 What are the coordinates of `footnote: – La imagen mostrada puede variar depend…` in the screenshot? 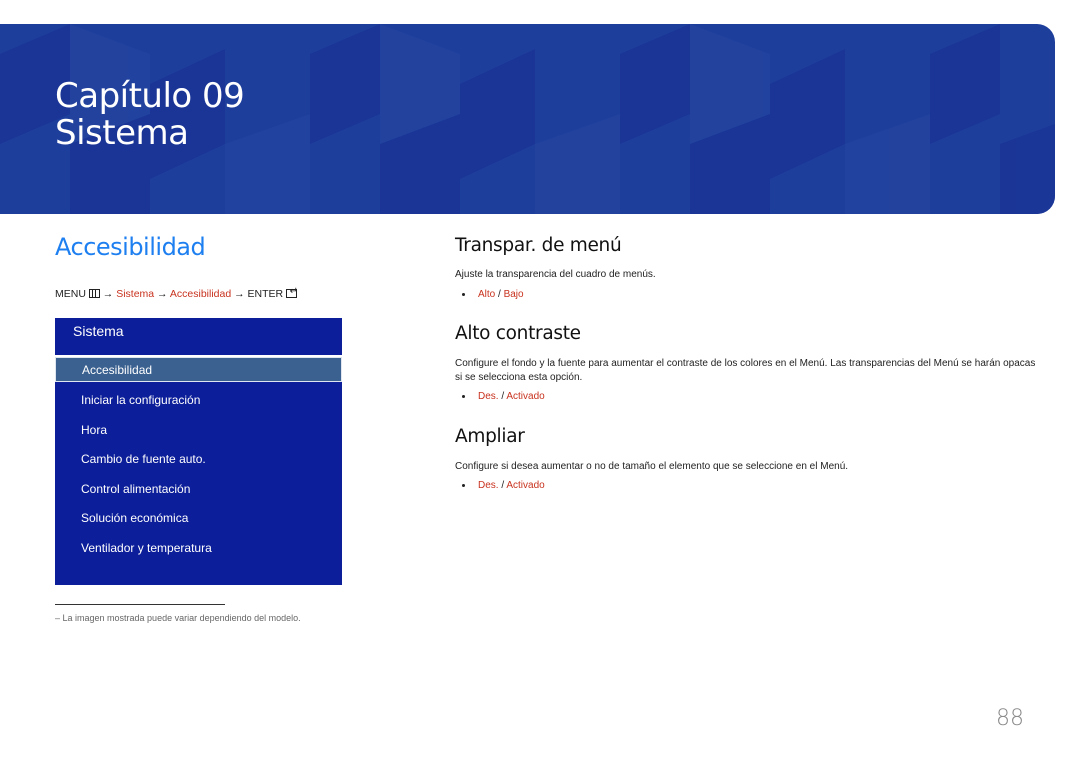 It's located at (178, 618).